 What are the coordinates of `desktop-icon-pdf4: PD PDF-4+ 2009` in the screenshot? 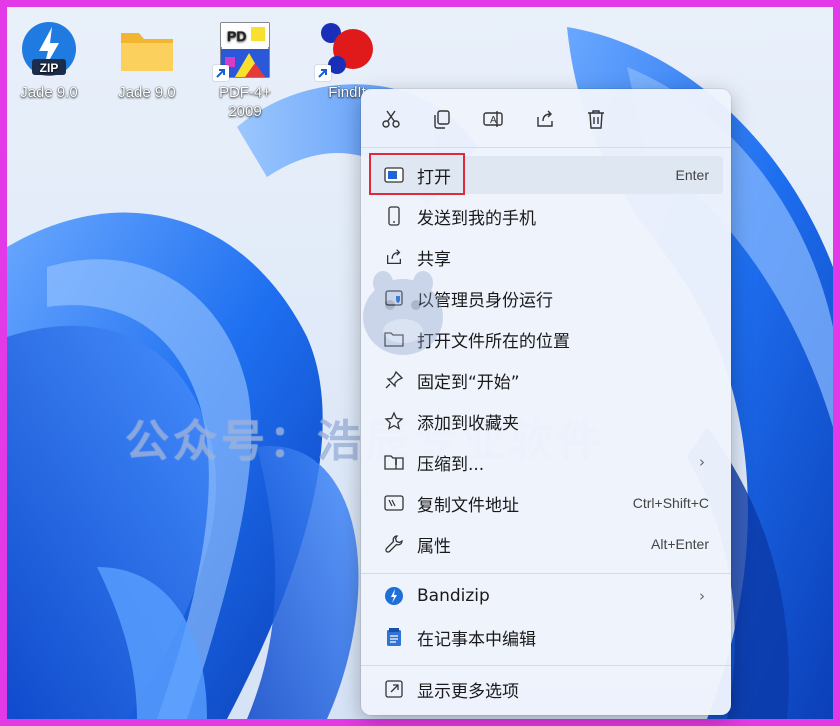 It's located at (245, 70).